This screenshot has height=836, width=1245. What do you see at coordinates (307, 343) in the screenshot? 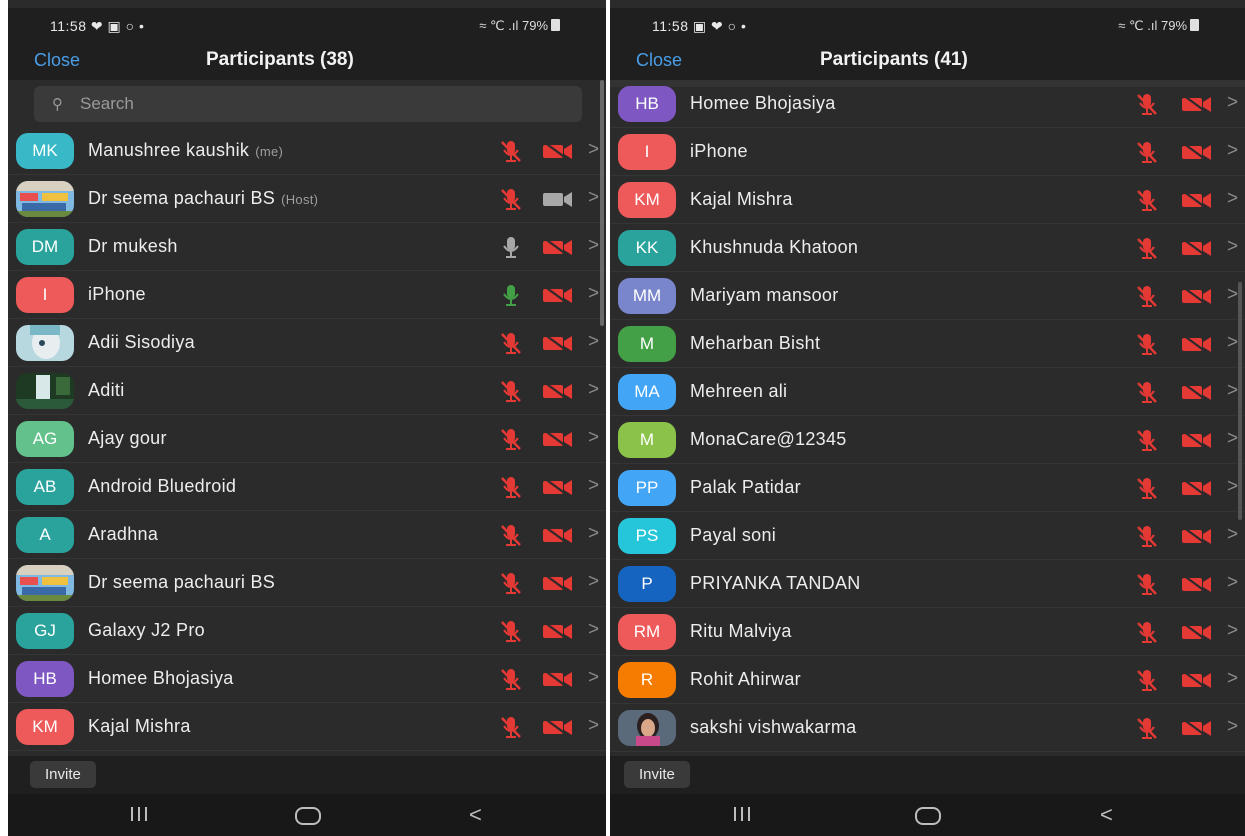
I see `participant-row: Adii Sisodiya >` at bounding box center [307, 343].